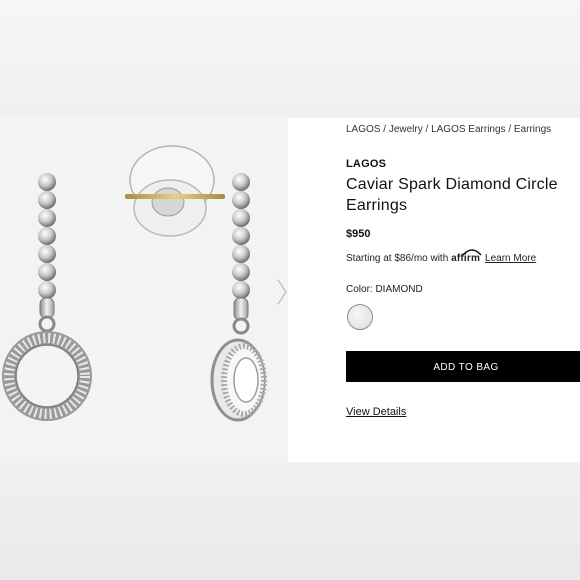 The height and width of the screenshot is (580, 580). What do you see at coordinates (532, 129) in the screenshot?
I see `breadcrumb-item-earrings: Earrings` at bounding box center [532, 129].